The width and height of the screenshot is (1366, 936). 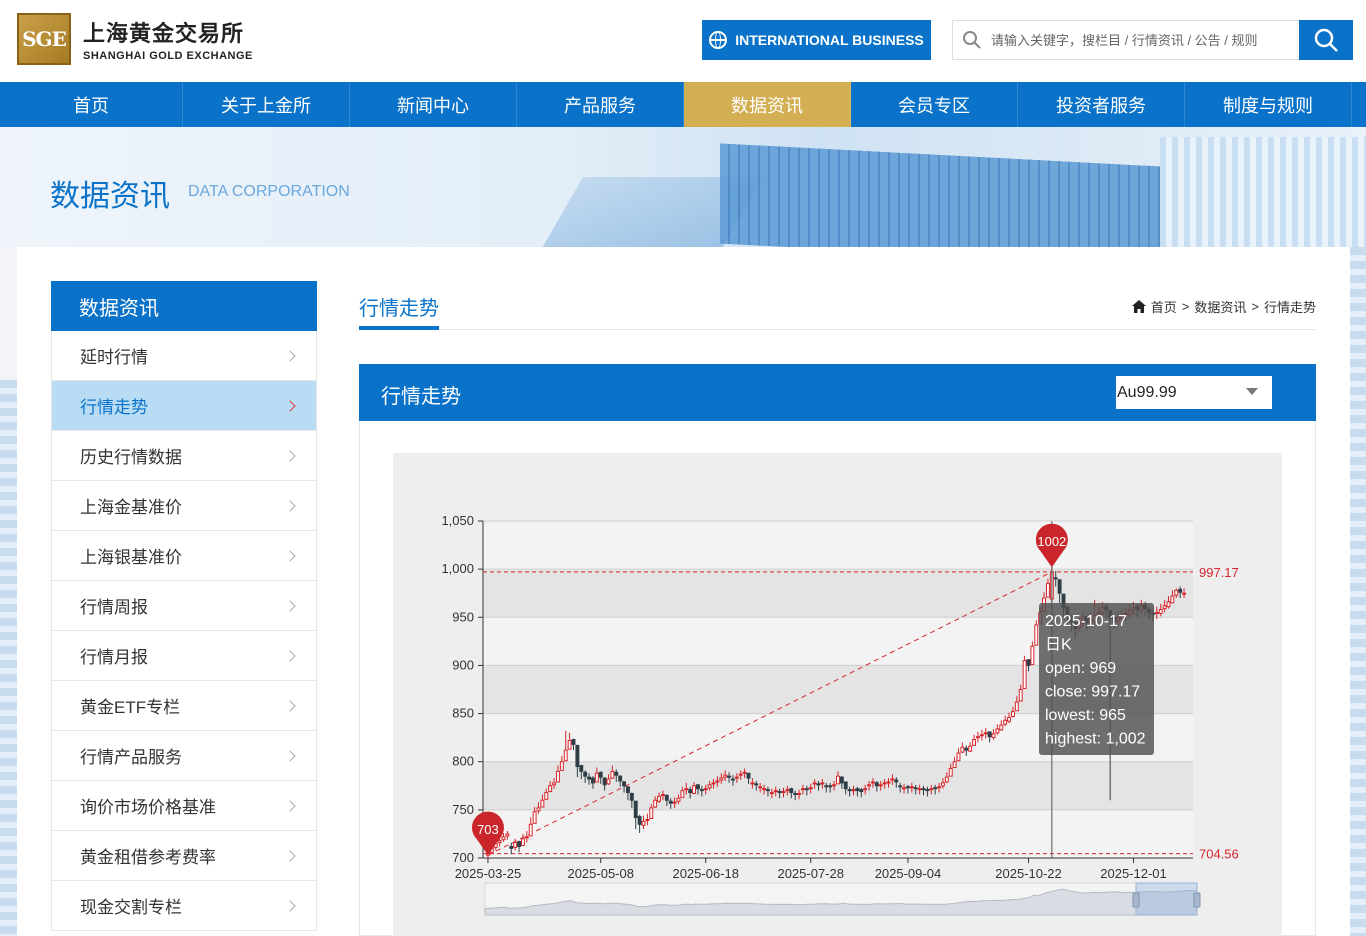 I want to click on breadcrumb-home: 首页, so click(x=1164, y=306).